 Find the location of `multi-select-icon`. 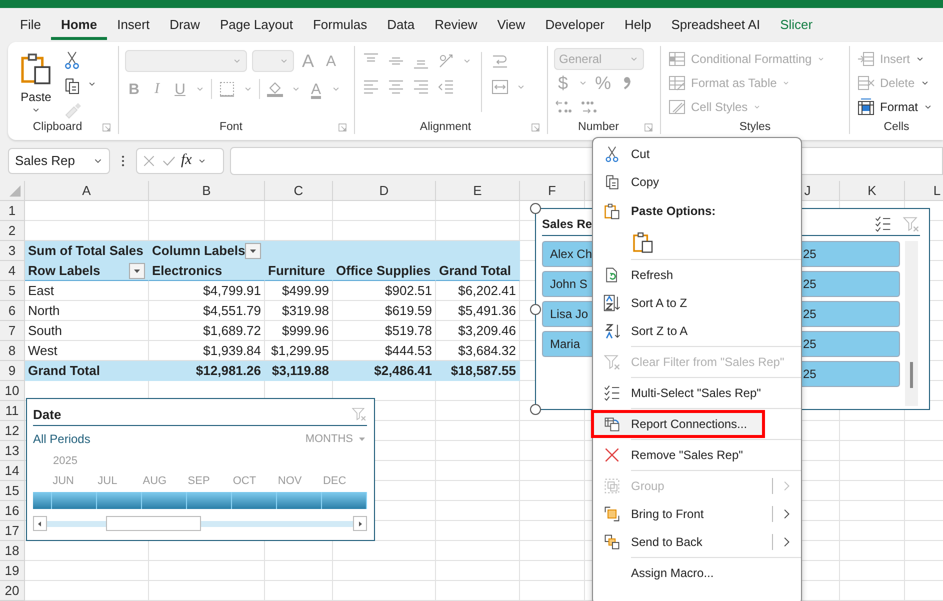

multi-select-icon is located at coordinates (883, 224).